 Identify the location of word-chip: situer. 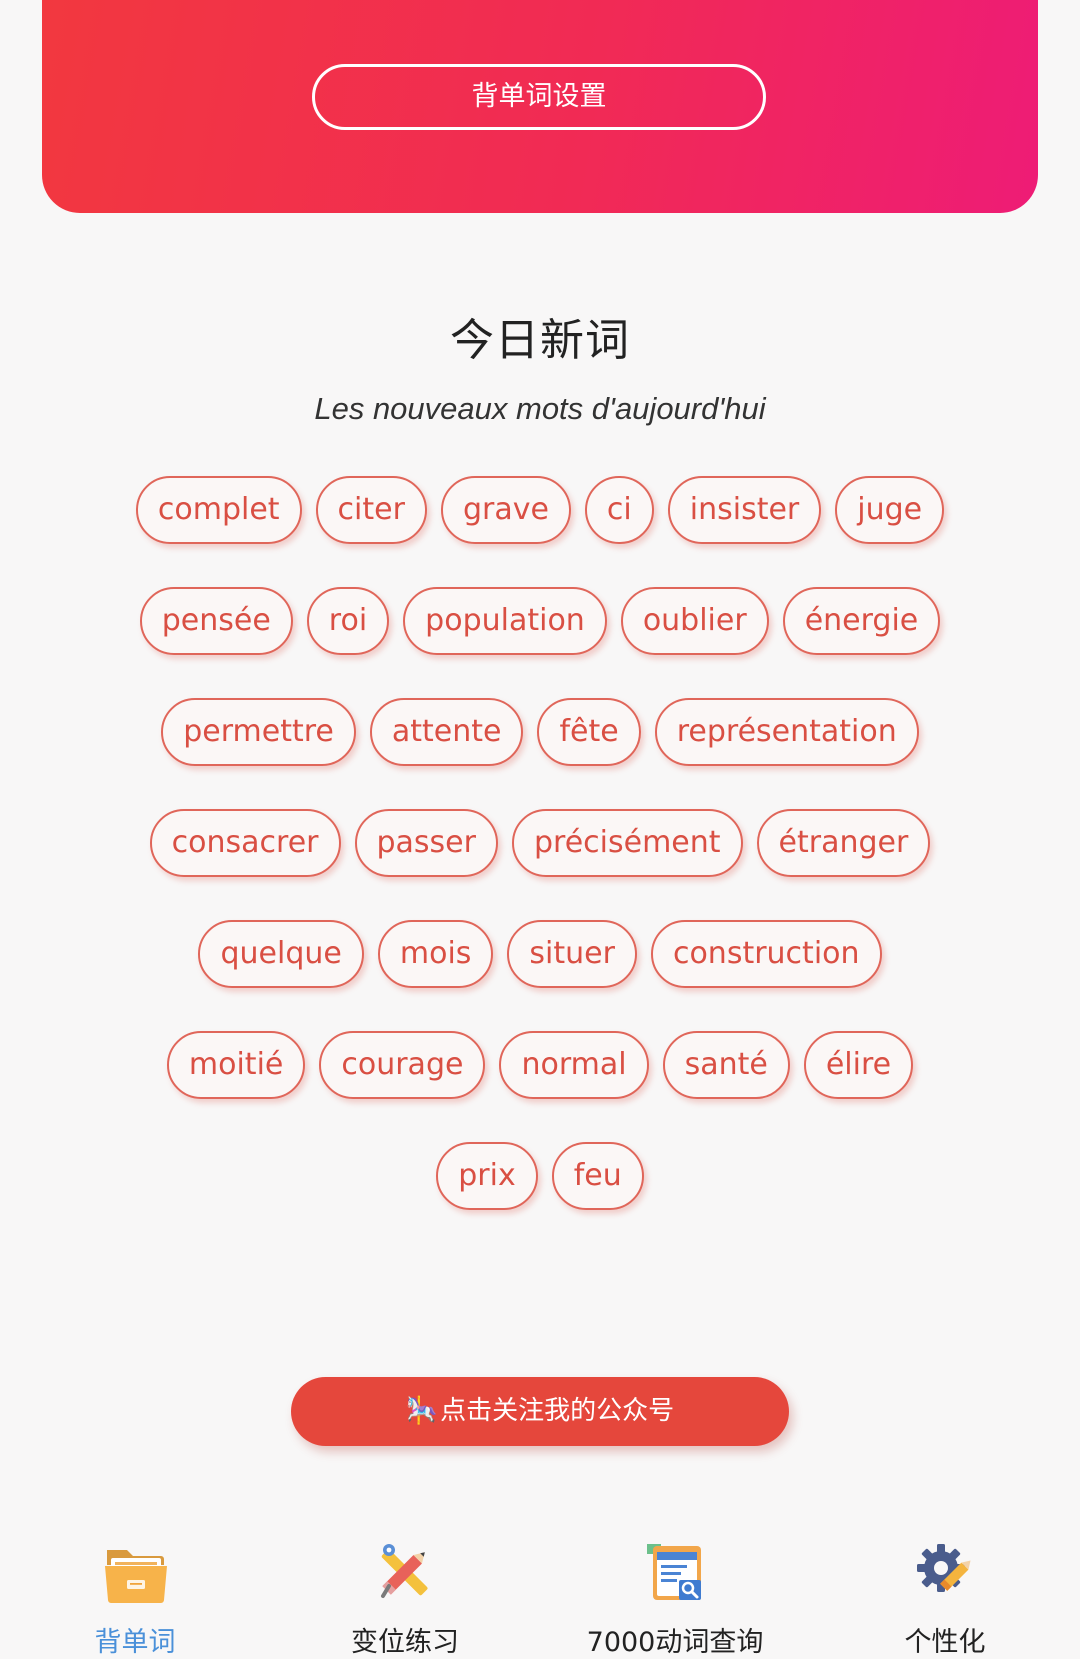
(572, 954).